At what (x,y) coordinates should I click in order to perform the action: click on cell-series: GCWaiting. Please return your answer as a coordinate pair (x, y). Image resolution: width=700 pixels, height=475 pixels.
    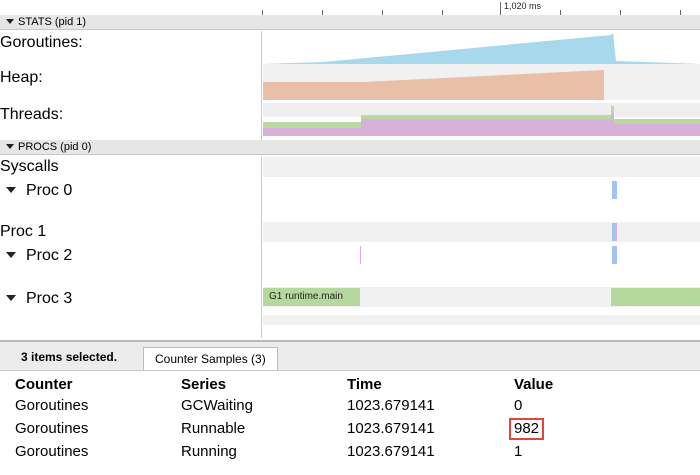
    Looking at the image, I should click on (217, 405).